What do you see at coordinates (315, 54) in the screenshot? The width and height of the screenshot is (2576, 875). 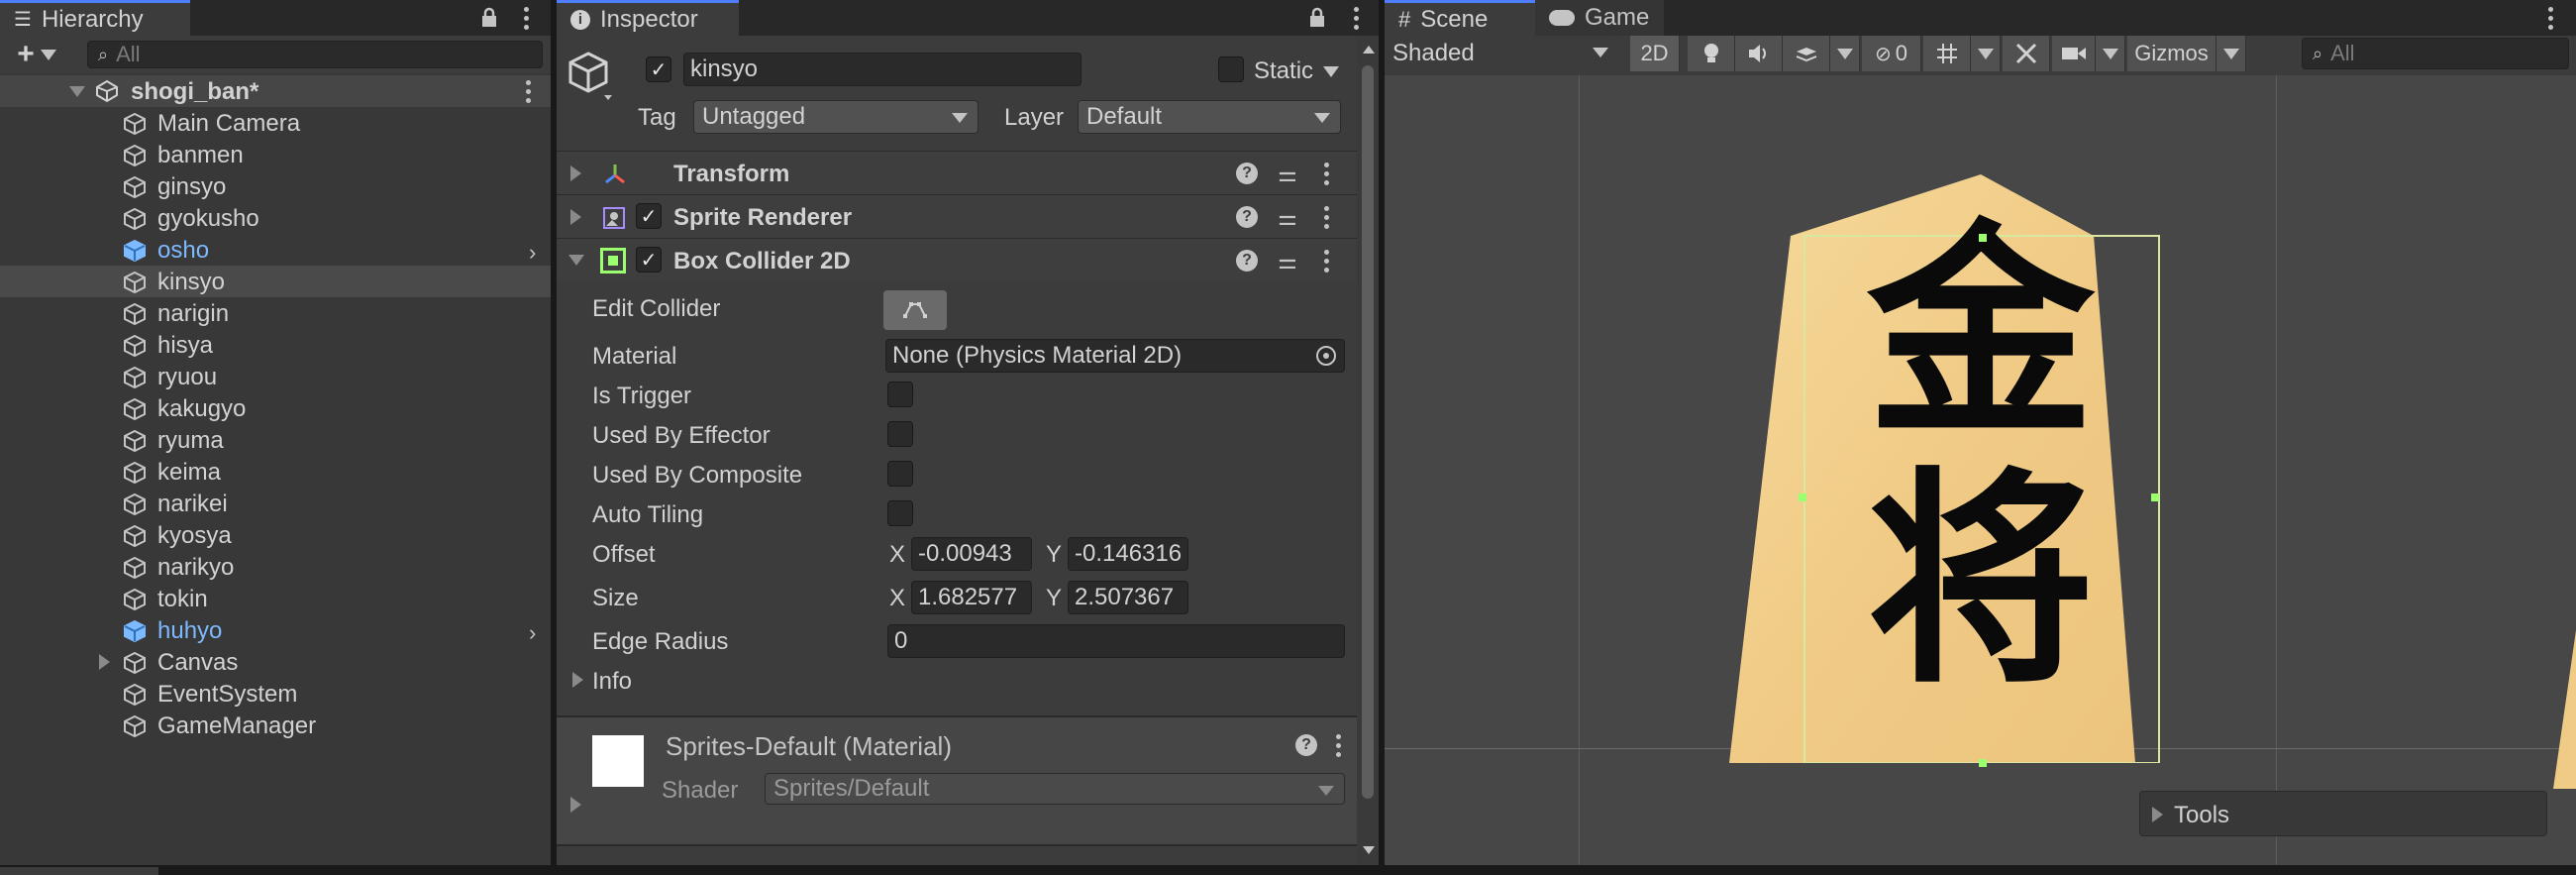 I see `hierarchy-search-input: ⌕ All` at bounding box center [315, 54].